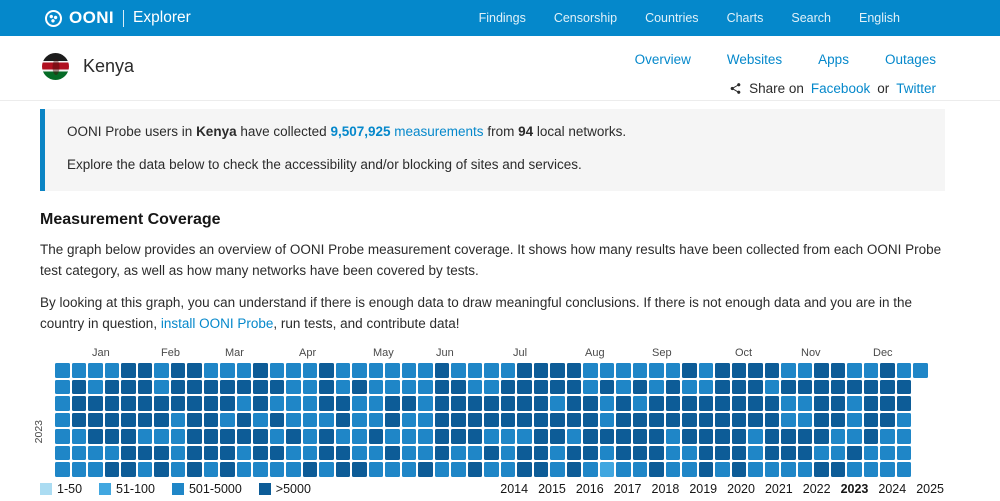 The height and width of the screenshot is (501, 1000). What do you see at coordinates (817, 489) in the screenshot?
I see `year-option-2022: 2022` at bounding box center [817, 489].